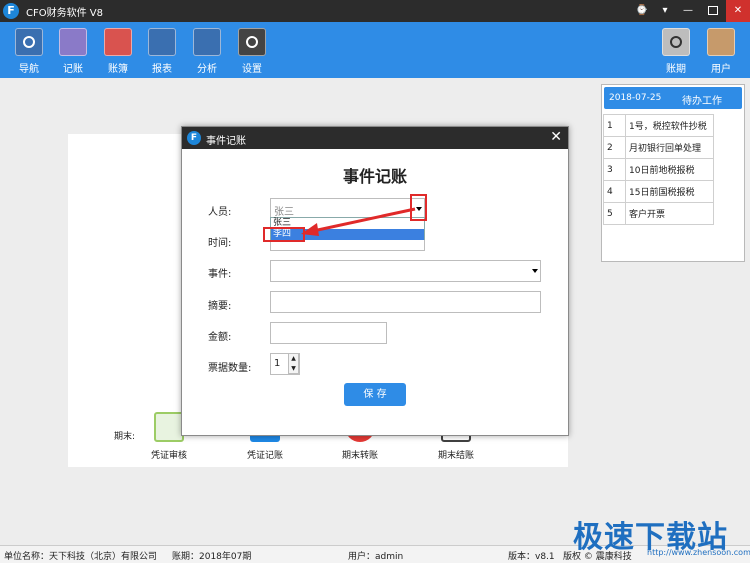  What do you see at coordinates (220, 274) in the screenshot?
I see `event-label: 事件:` at bounding box center [220, 274].